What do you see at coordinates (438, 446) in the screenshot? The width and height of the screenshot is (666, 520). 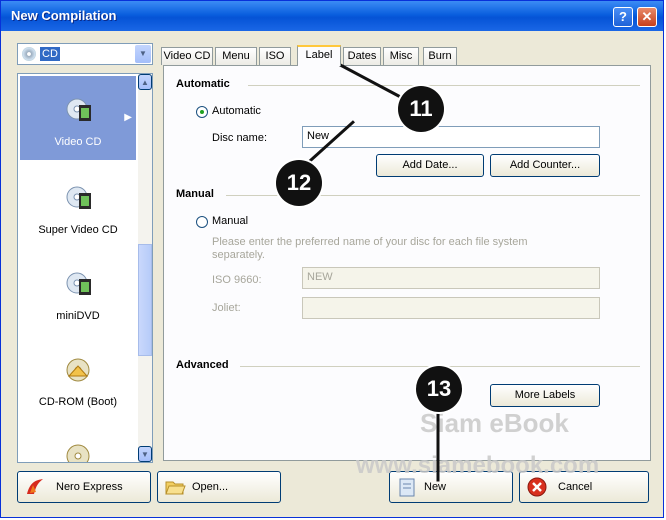 I see `callout-pointer` at bounding box center [438, 446].